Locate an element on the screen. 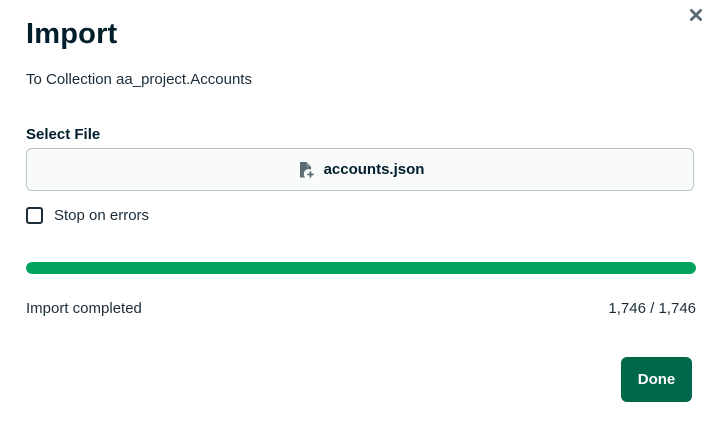  progress-bar-fill is located at coordinates (361, 268).